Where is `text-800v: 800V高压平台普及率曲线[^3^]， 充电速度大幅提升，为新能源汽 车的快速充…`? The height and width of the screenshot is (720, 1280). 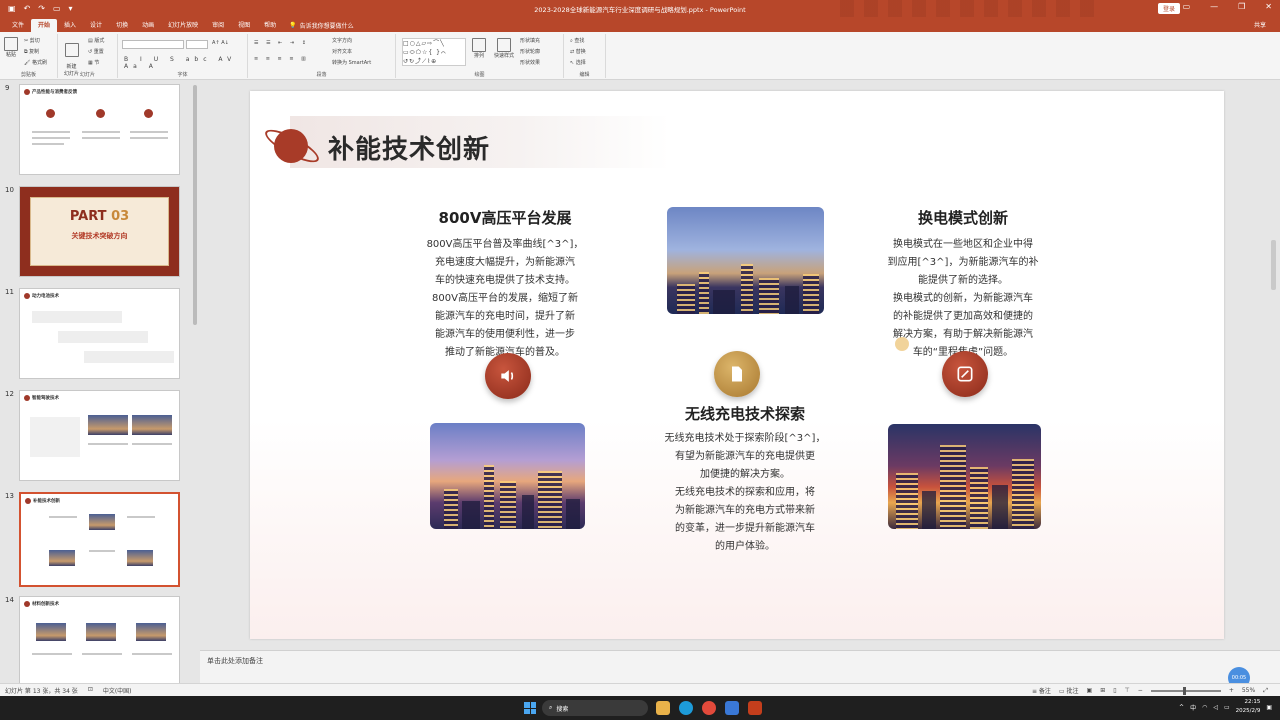 text-800v: 800V高压平台普及率曲线[^3^]， 充电速度大幅提升，为新能源汽 车的快速充… is located at coordinates (505, 299).